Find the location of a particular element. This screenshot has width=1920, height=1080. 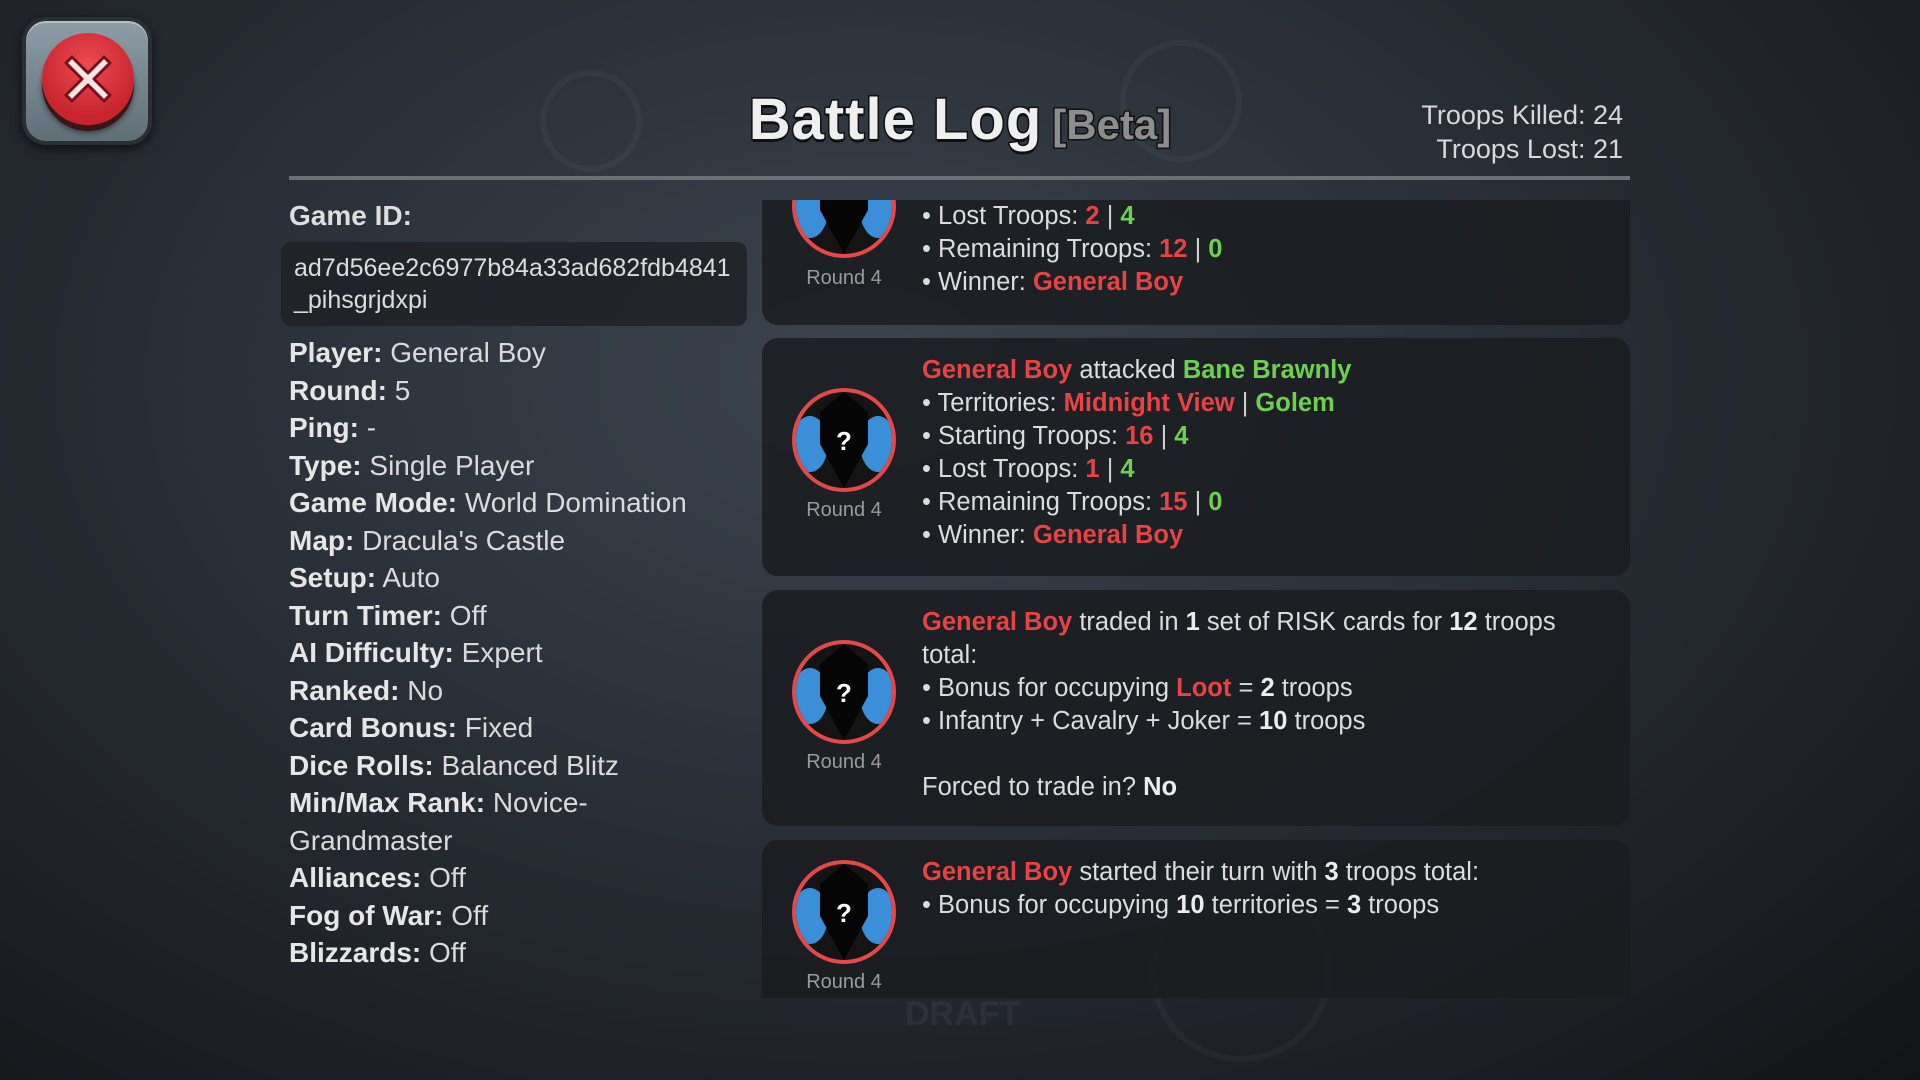

info-game-mode: Game Mode: World Domination is located at coordinates (488, 502).